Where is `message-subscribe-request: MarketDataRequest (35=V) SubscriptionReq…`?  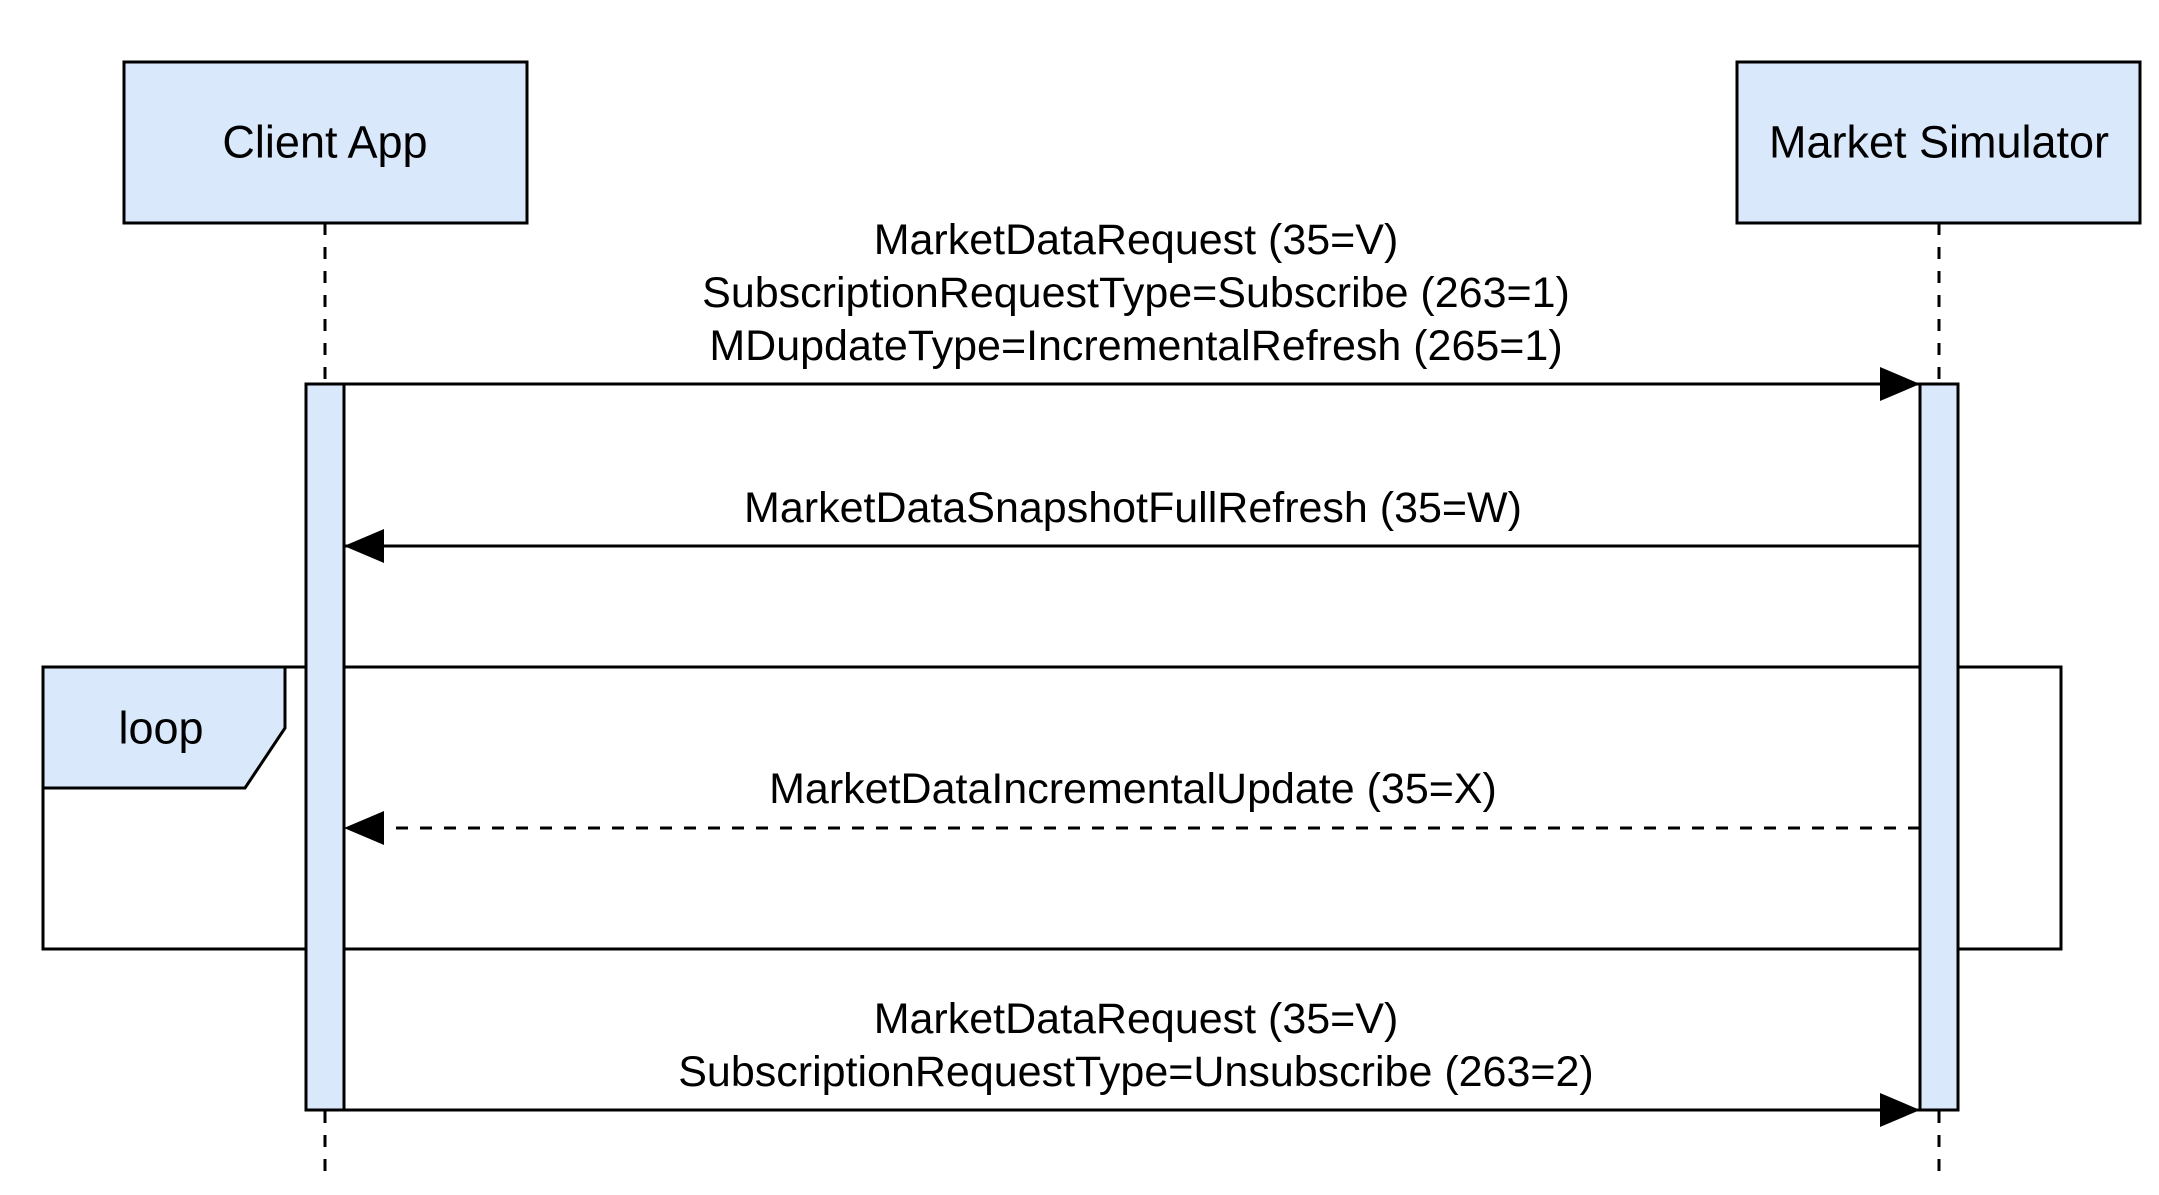 message-subscribe-request: MarketDataRequest (35=V) SubscriptionReq… is located at coordinates (1132, 308).